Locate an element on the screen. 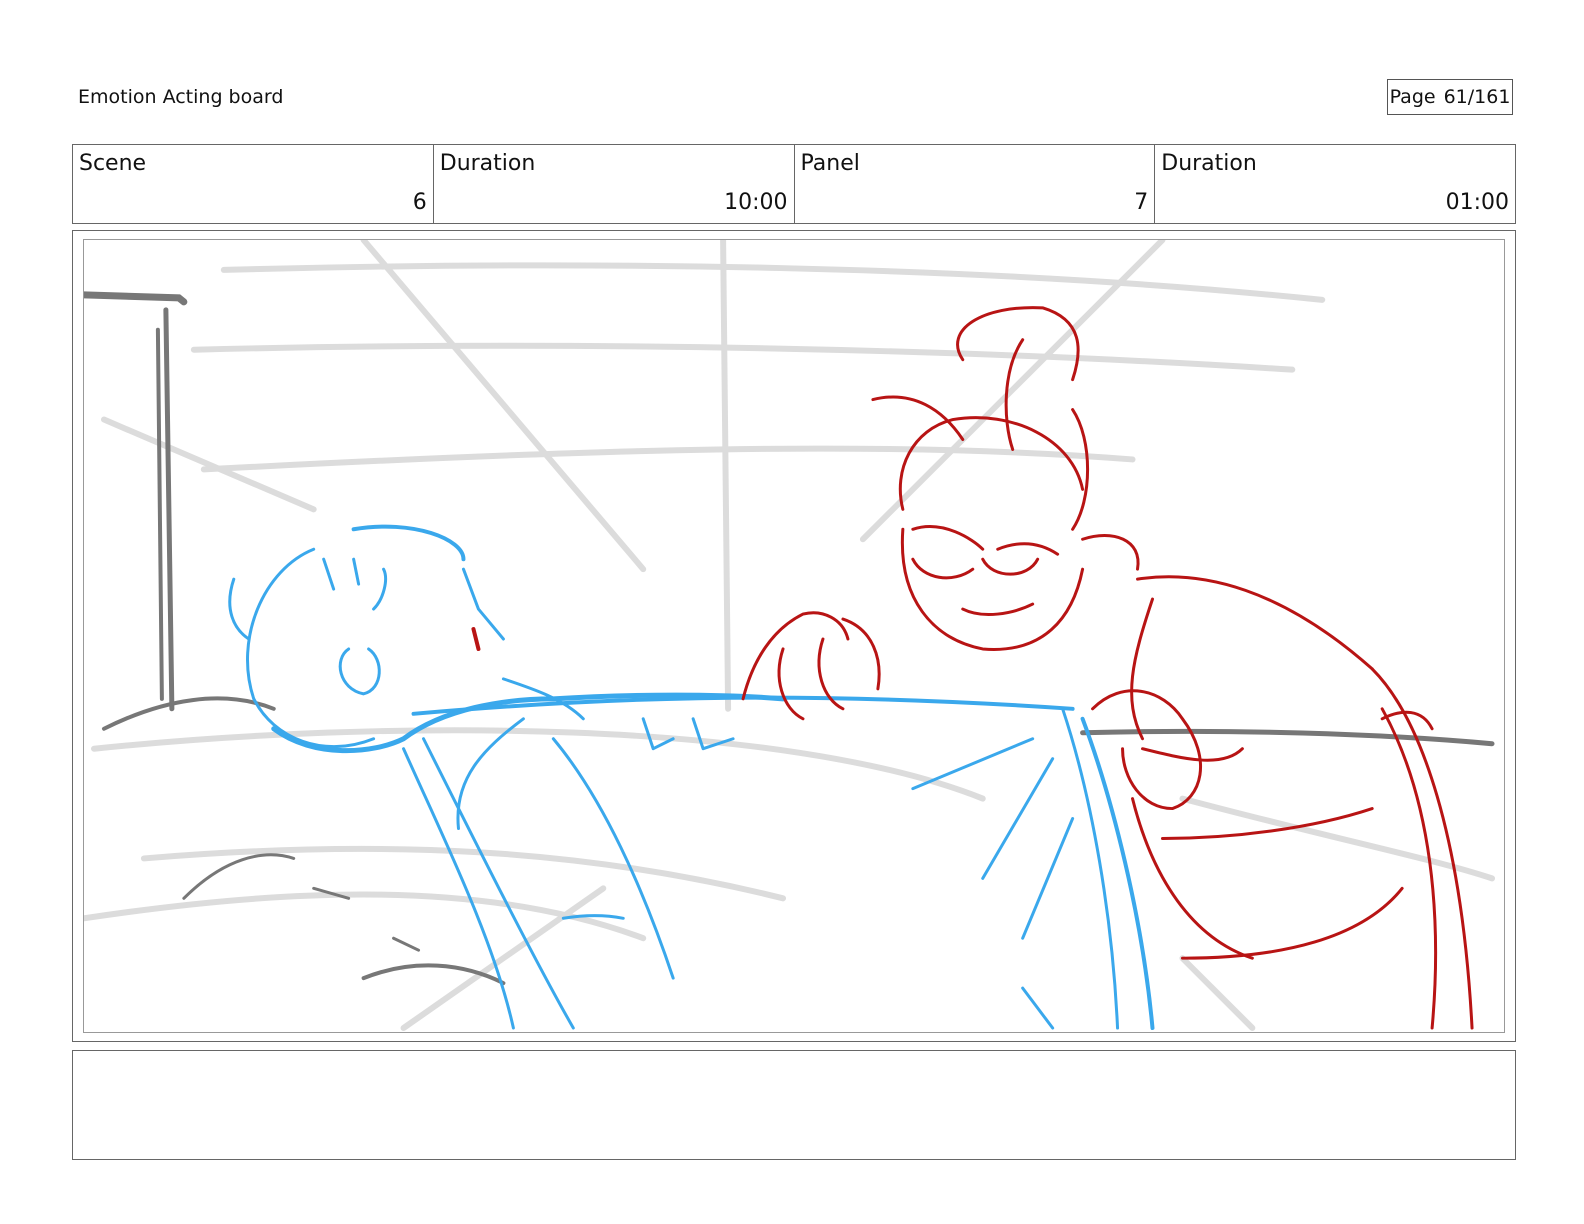 Image resolution: width=1584 pixels, height=1224 pixels. scene-label: Scene is located at coordinates (113, 163).